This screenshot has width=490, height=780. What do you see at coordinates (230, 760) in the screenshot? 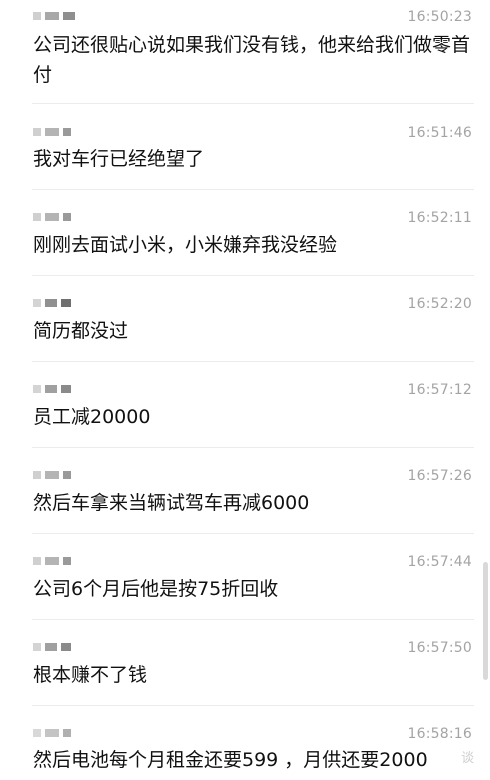
I see `message-text: 然后电池每个月租金还要599 ，月供还要2000` at bounding box center [230, 760].